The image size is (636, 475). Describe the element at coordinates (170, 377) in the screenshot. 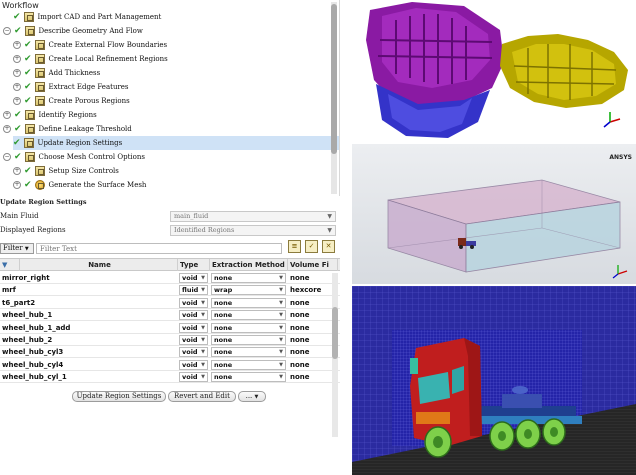

I see `table-row: wheel_hub_cyl_1 void ▼ none ▼ none` at that location.